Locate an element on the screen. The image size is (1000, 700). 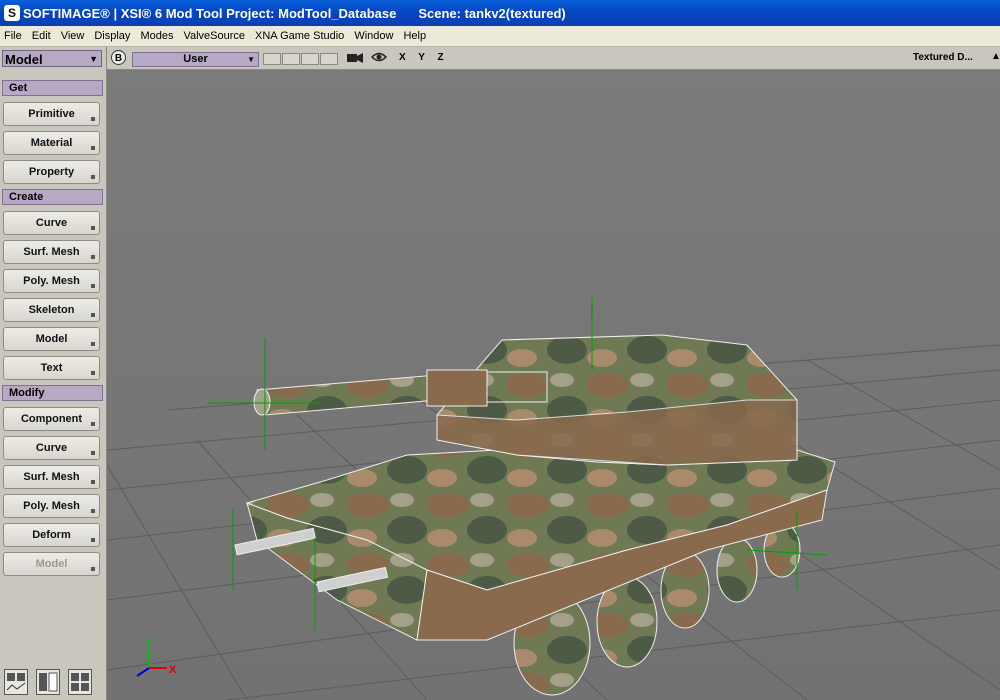
create-surf-mesh-button: Surf. Mesh is located at coordinates (51, 252).